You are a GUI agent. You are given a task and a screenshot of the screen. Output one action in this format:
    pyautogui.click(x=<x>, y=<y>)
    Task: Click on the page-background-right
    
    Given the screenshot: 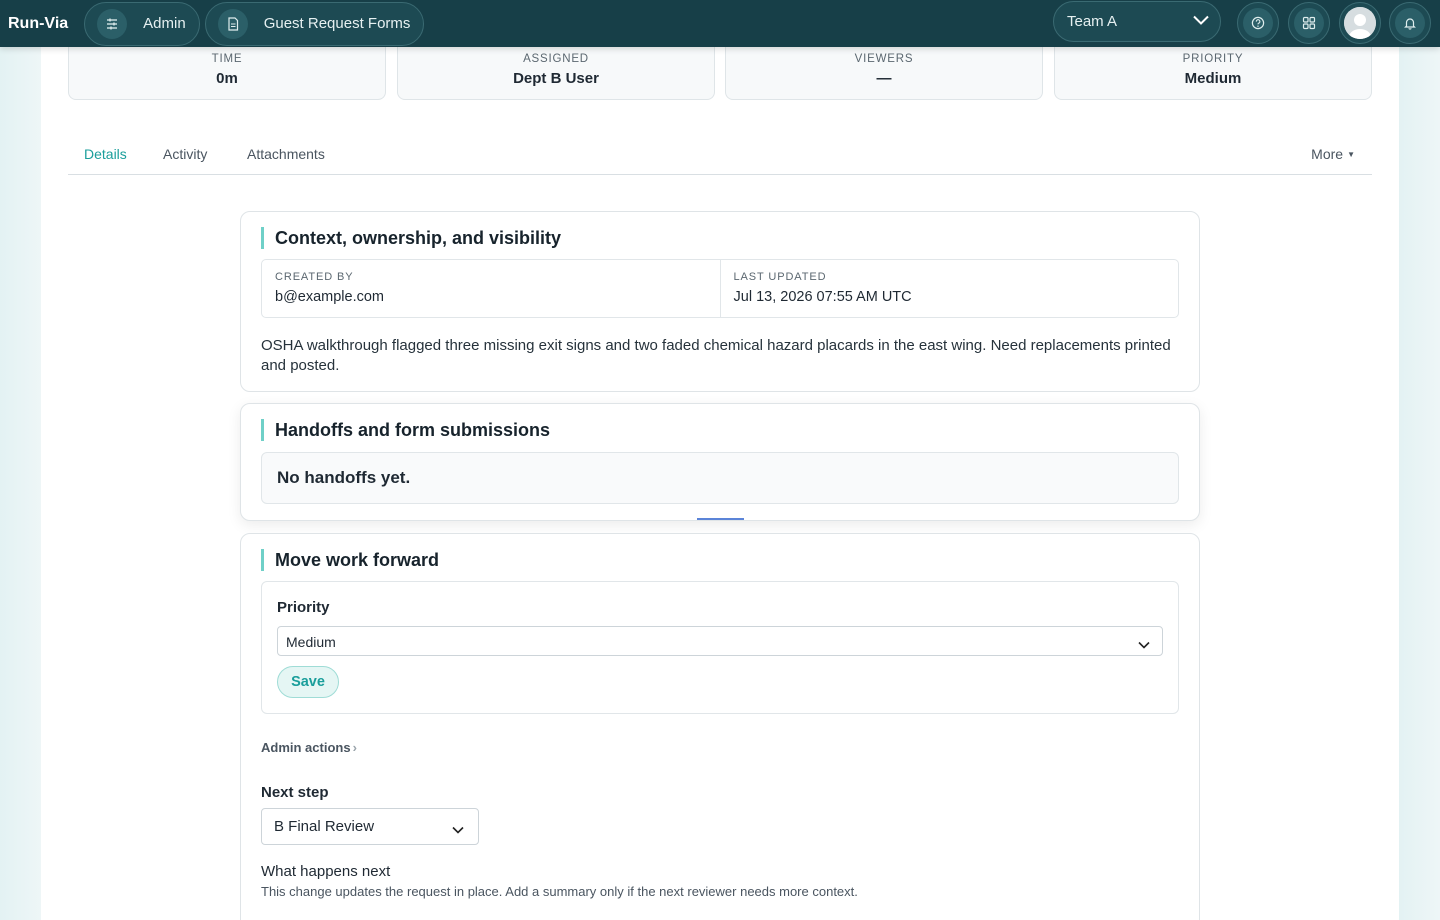 What is the action you would take?
    pyautogui.click(x=1419, y=460)
    